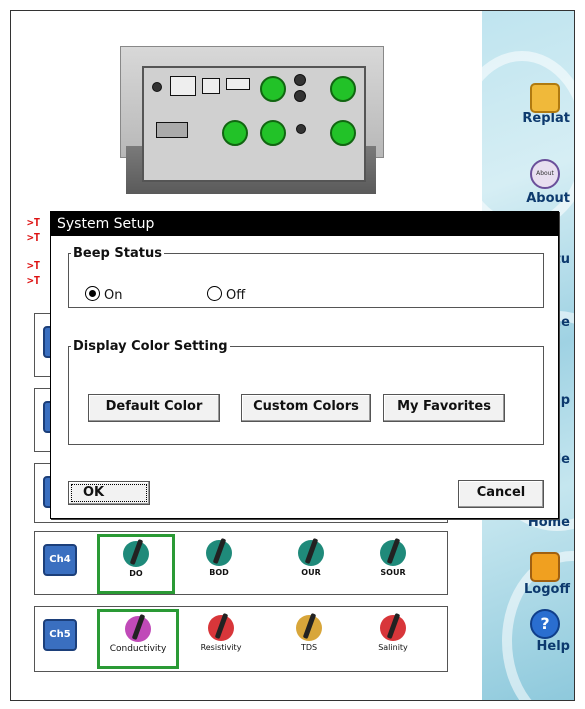  What do you see at coordinates (306, 408) in the screenshot?
I see `custom-colors-button: Custom Colors` at bounding box center [306, 408].